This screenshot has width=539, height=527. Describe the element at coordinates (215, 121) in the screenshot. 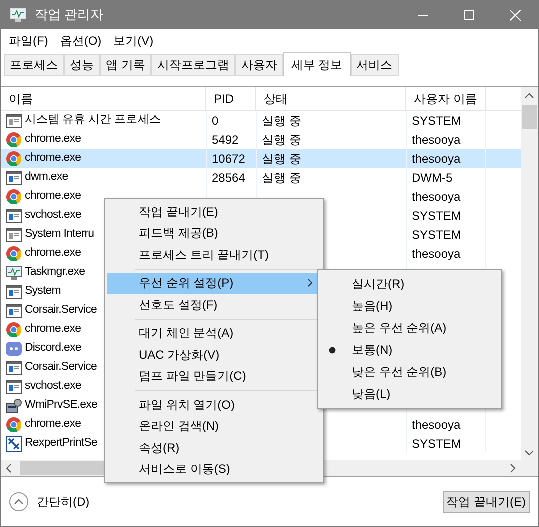

I see `pid-cell-text: 0` at that location.